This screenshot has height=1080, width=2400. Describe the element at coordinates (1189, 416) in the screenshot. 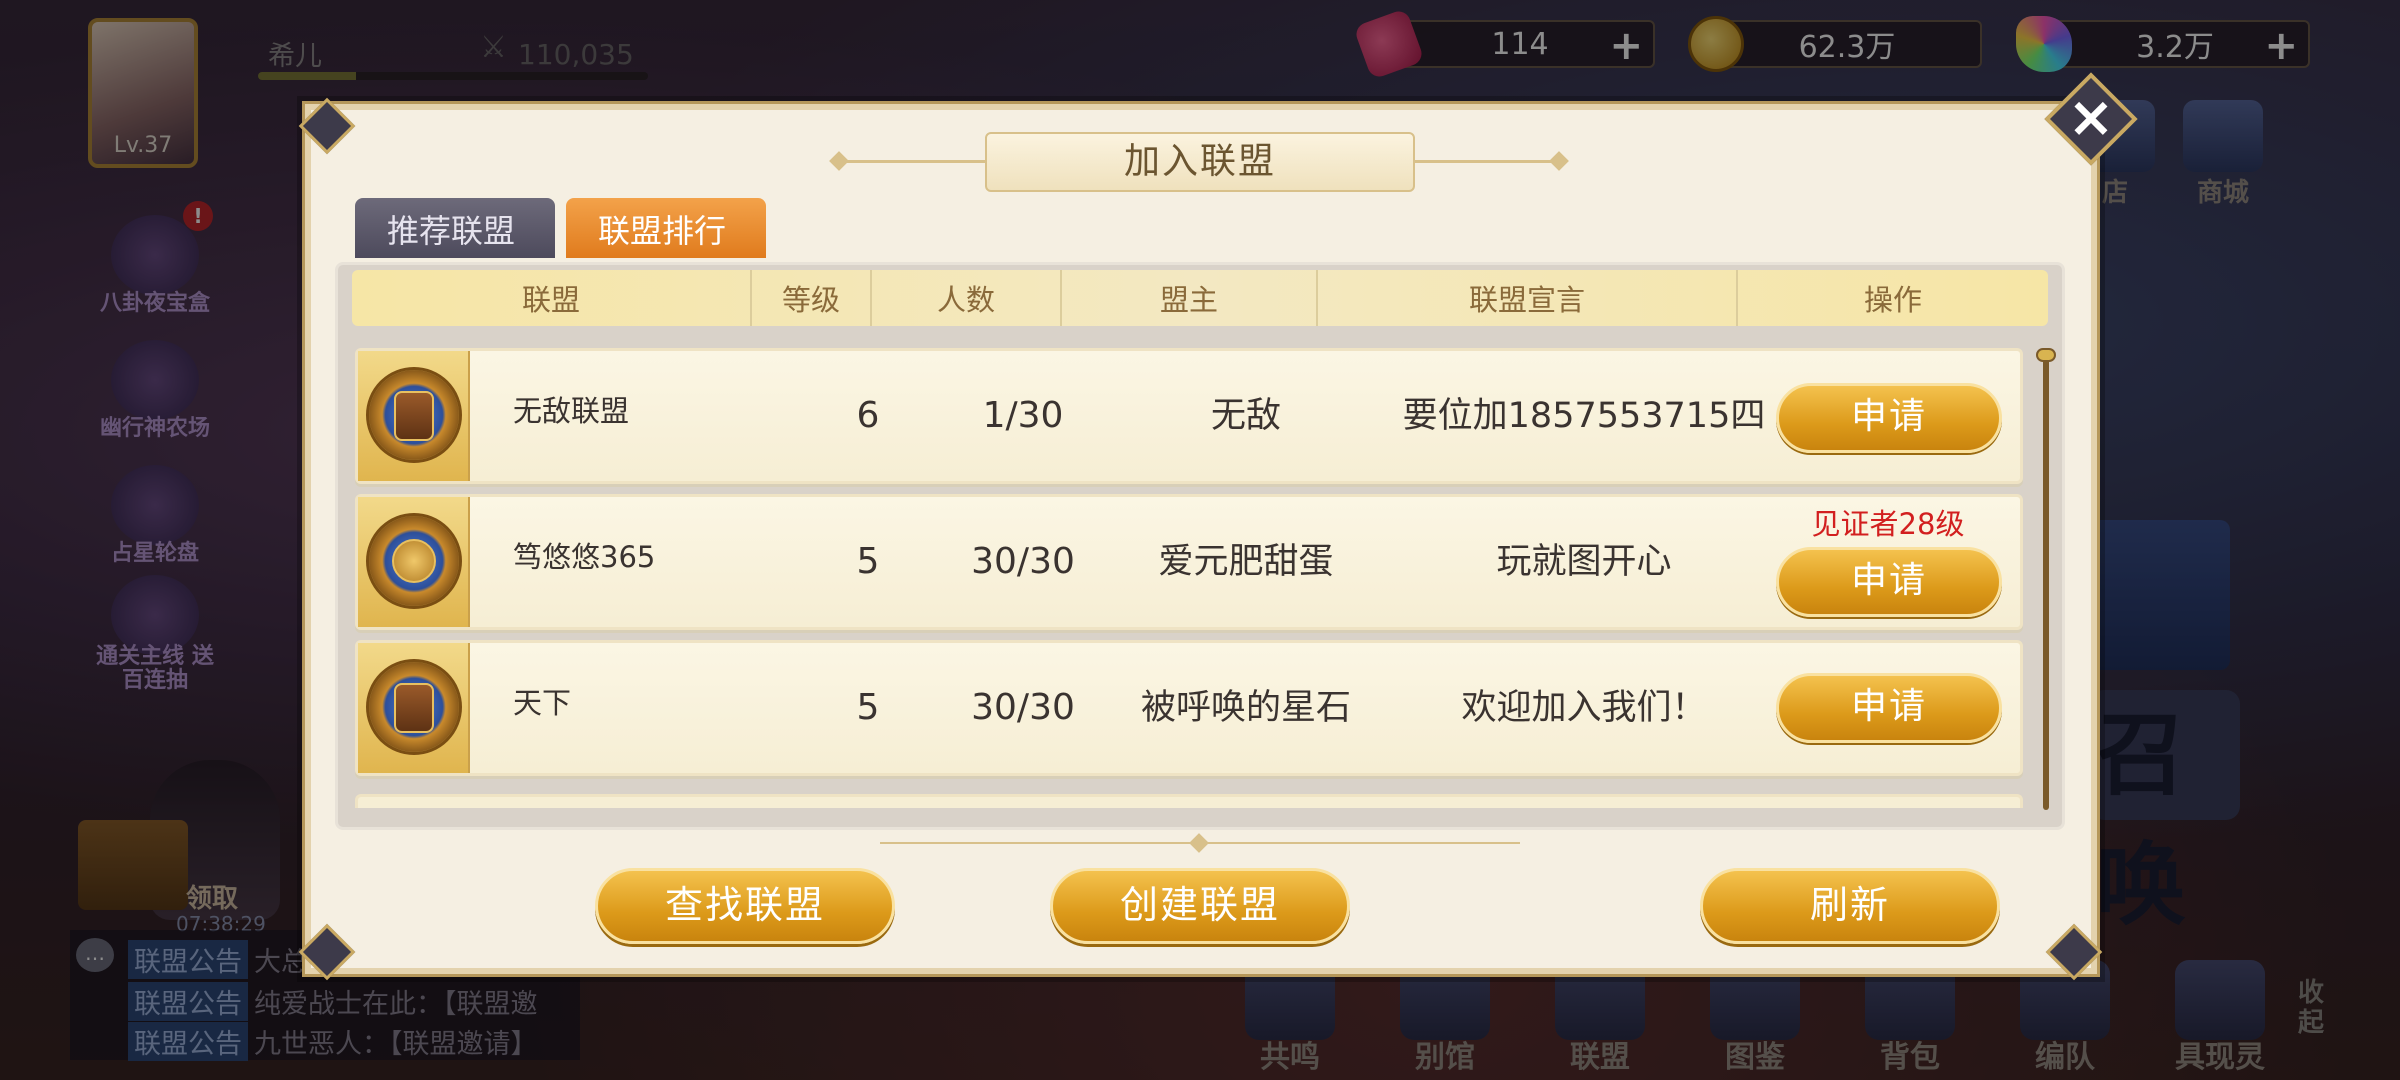

I see `table-row: 无敌联盟 6 1/30 无敌 要位加1857553715四 申请` at that location.